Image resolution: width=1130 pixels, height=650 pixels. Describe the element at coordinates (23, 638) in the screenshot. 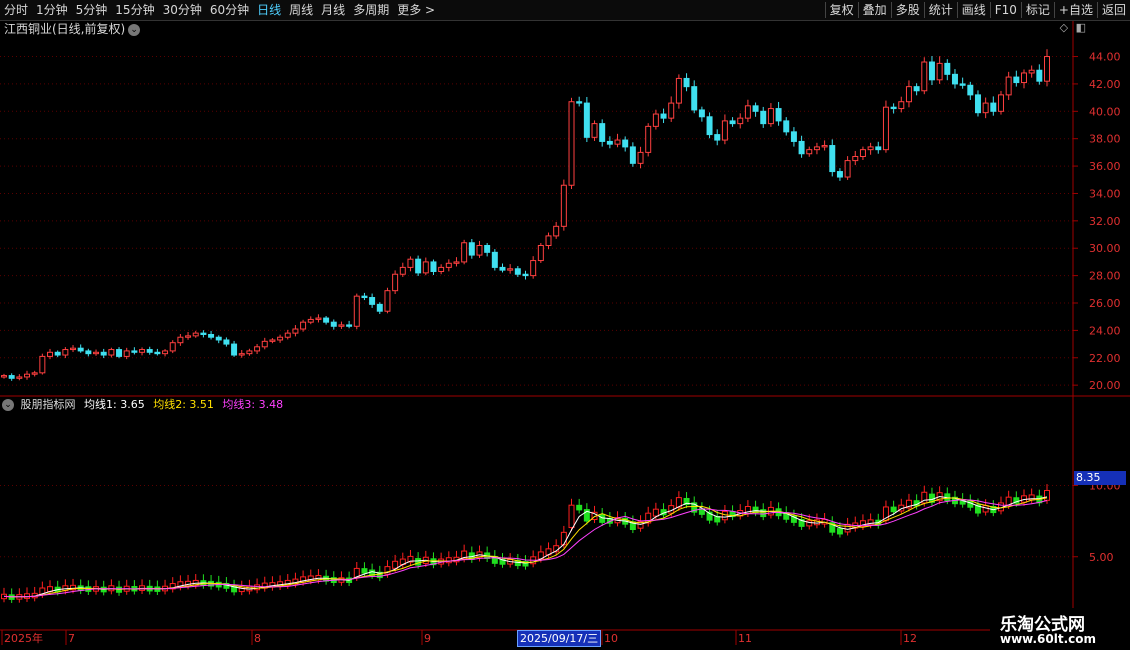

I see `x-axis-label: 2025年` at that location.